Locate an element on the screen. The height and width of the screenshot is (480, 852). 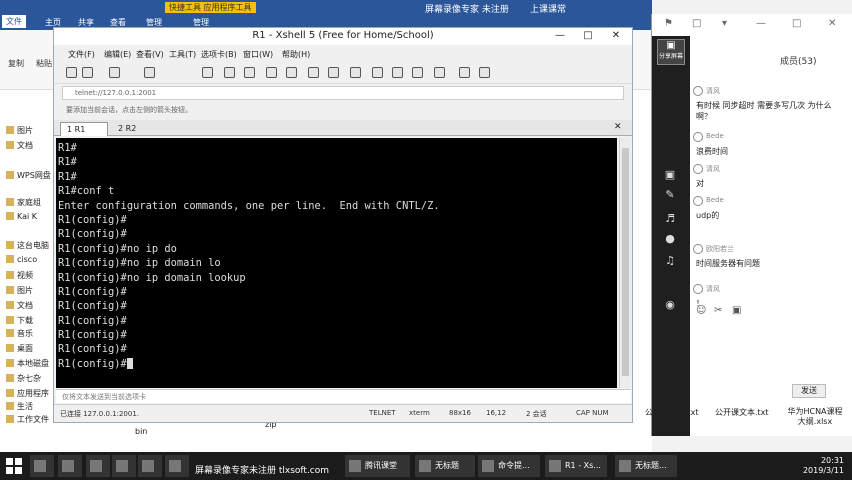
desktop-file-xlsx: 华为HCNA课程大纲.xlsx is located at coordinates (815, 417).